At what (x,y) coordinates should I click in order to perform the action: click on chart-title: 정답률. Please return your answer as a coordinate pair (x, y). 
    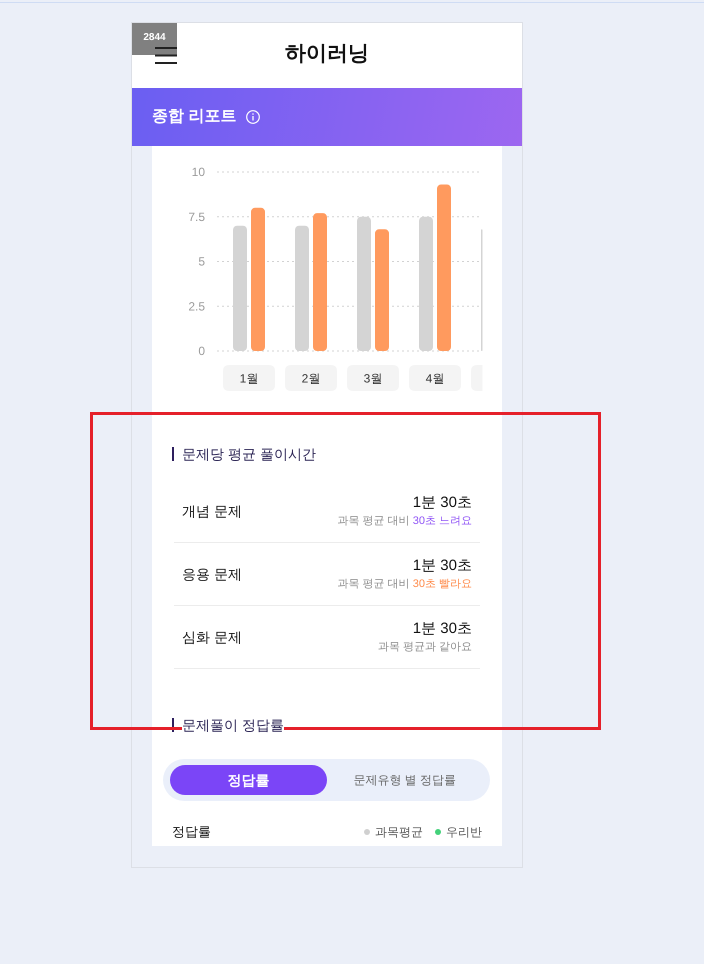
    Looking at the image, I should click on (191, 832).